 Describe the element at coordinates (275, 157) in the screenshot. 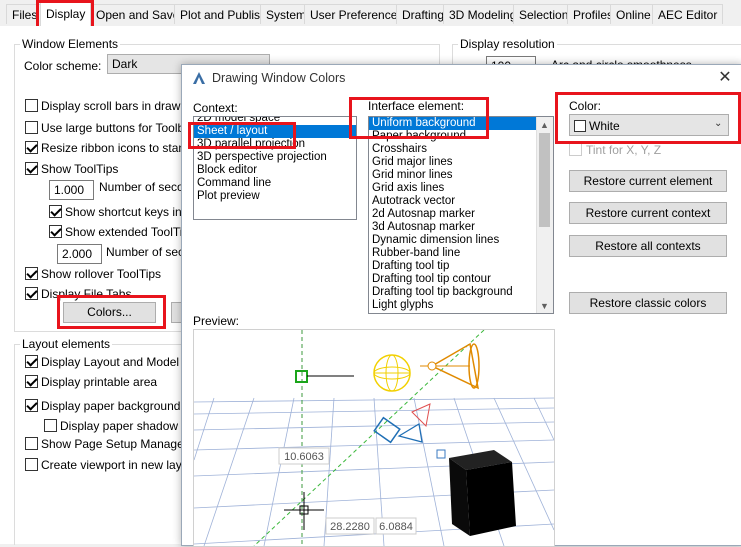

I see `list-item: 3D perspective projection` at that location.